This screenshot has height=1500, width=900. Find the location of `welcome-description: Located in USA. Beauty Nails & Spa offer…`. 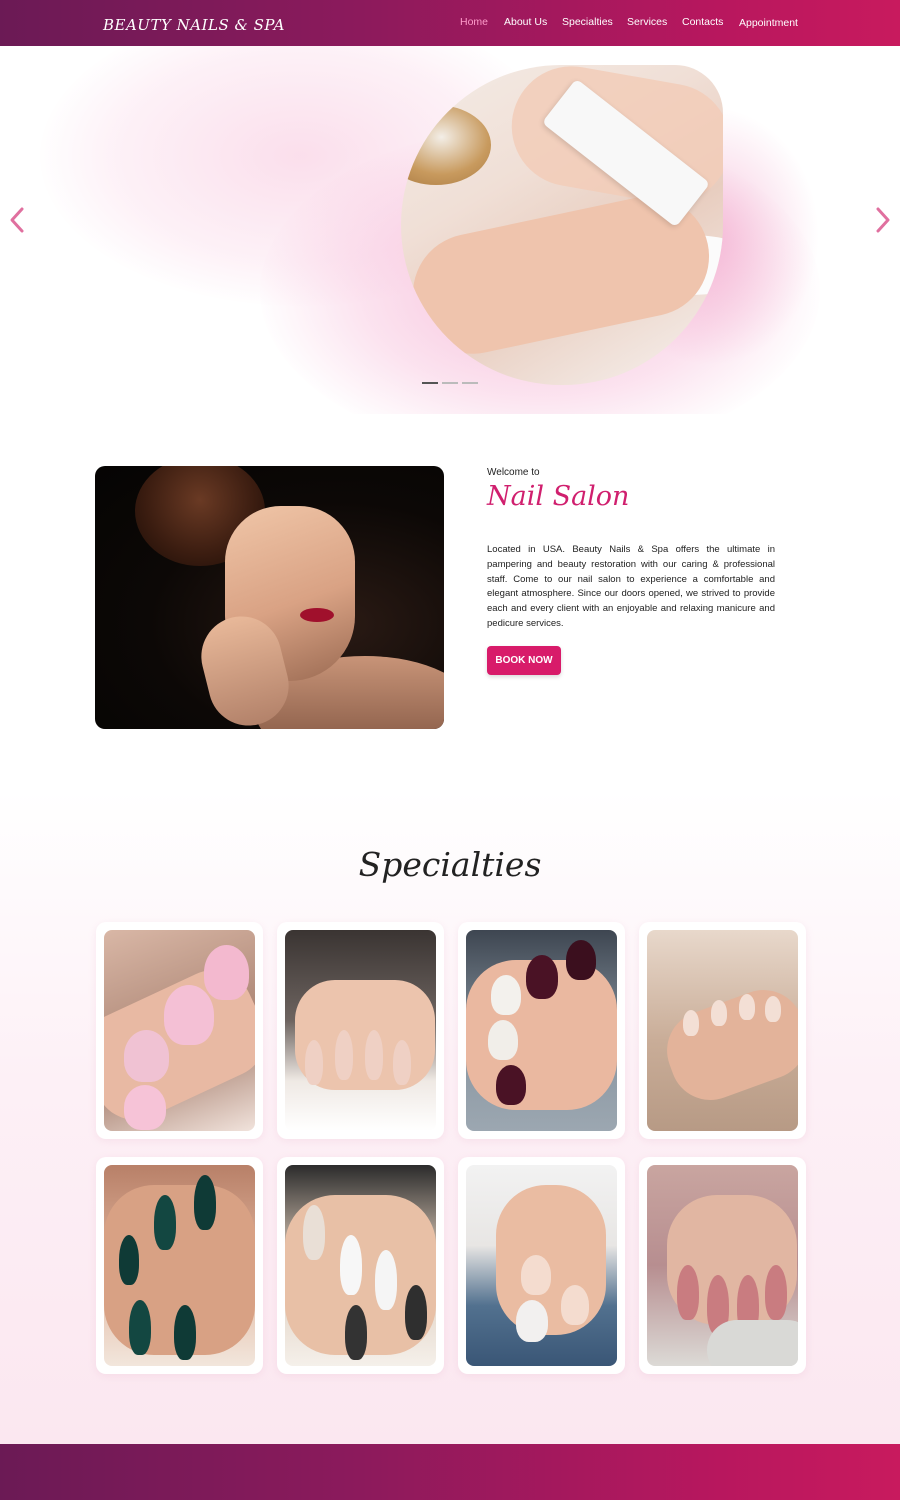

welcome-description: Located in USA. Beauty Nails & Spa offer… is located at coordinates (631, 586).